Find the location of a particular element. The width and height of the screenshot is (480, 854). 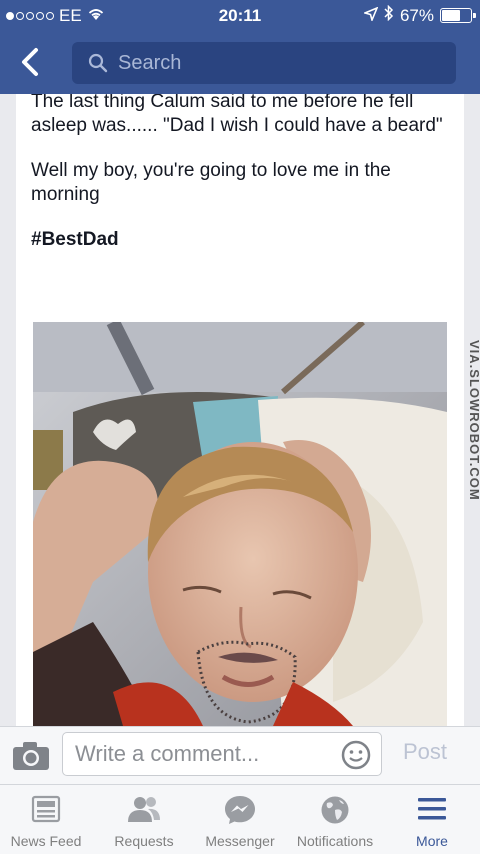

battery-icon is located at coordinates (458, 15).